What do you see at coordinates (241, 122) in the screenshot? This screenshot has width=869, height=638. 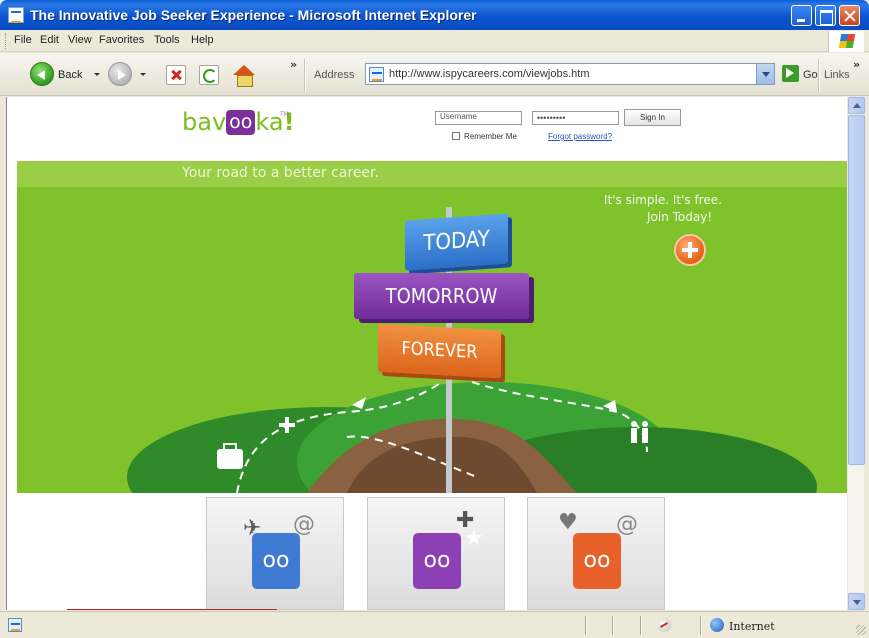 I see `logo-text-oo: oo` at bounding box center [241, 122].